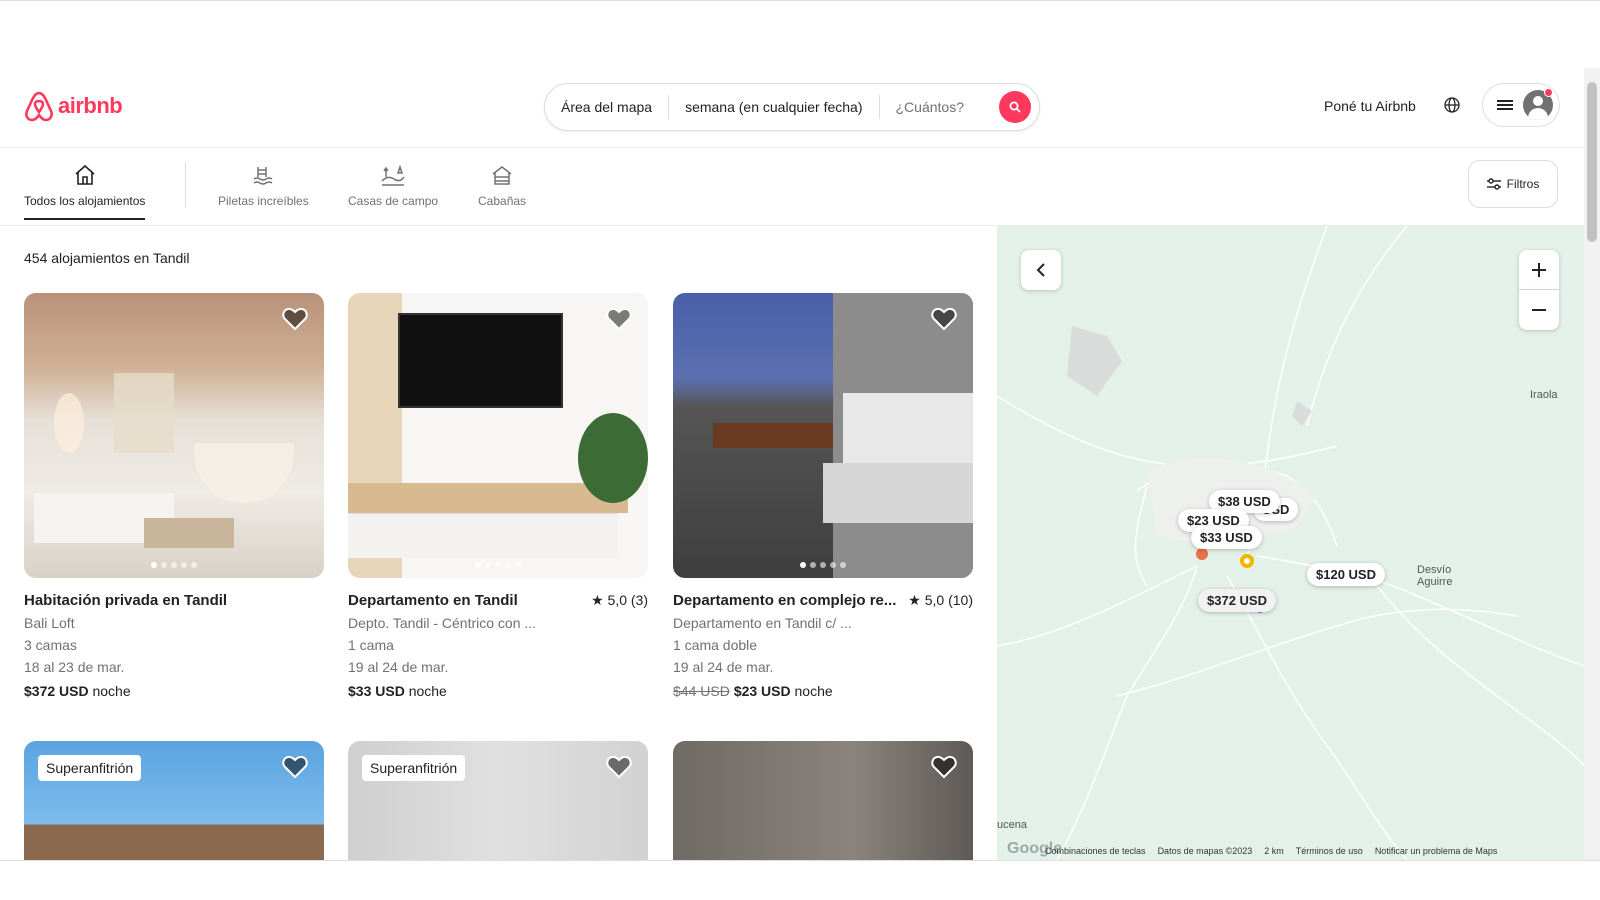 Image resolution: width=1600 pixels, height=900 pixels. I want to click on listing-title: Departamento en Tandil, so click(433, 600).